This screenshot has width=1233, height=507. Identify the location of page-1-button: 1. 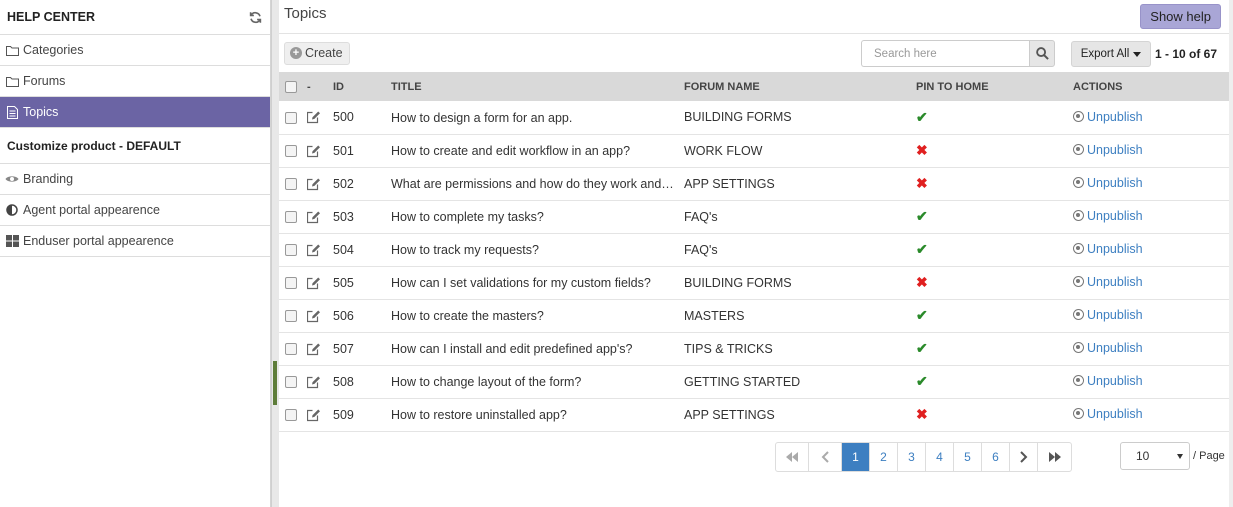
(856, 457).